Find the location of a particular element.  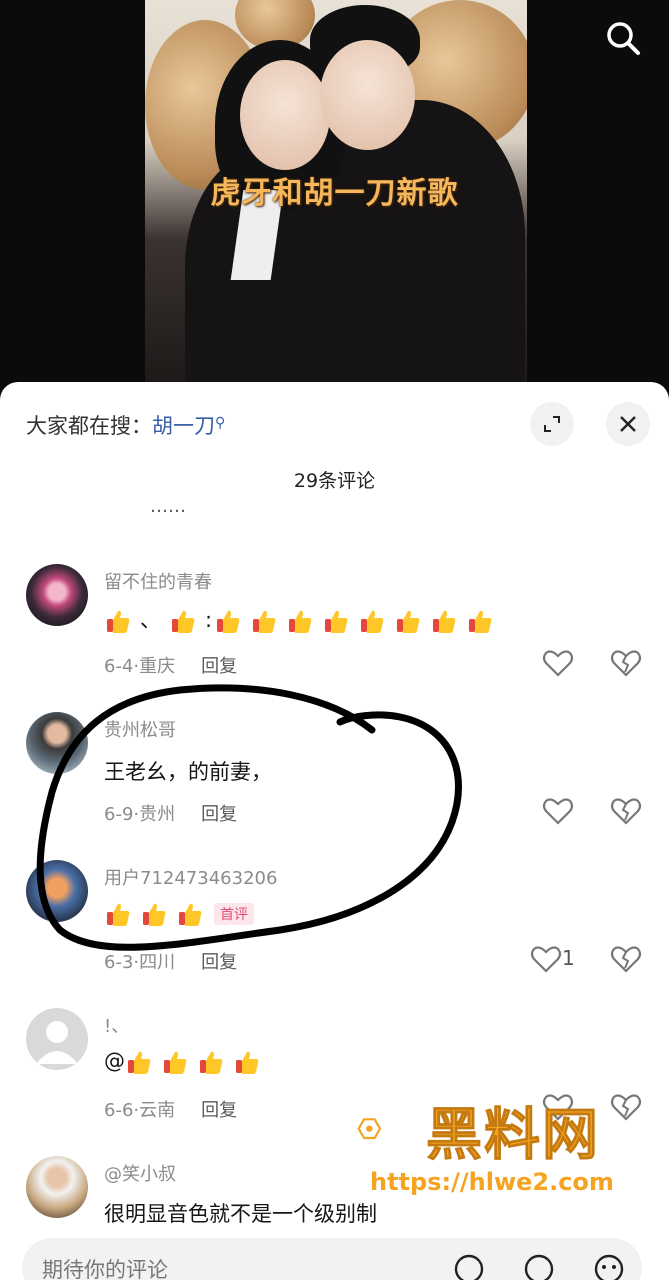

comment-date: 6-9 is located at coordinates (119, 814).